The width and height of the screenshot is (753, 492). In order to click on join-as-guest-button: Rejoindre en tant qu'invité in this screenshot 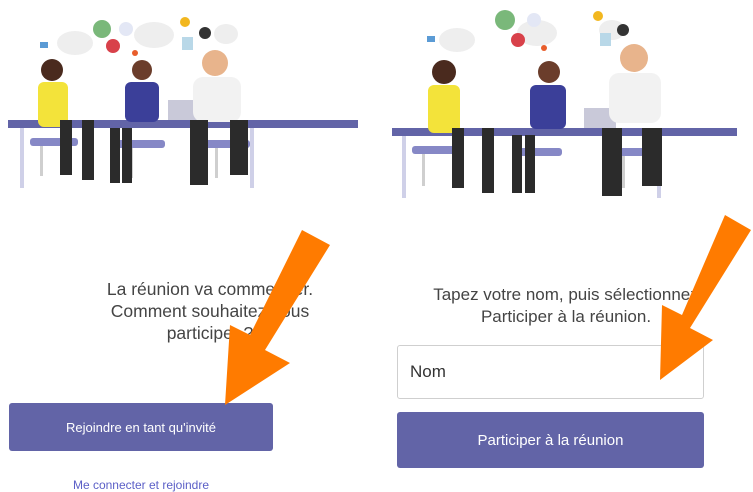, I will do `click(141, 427)`.